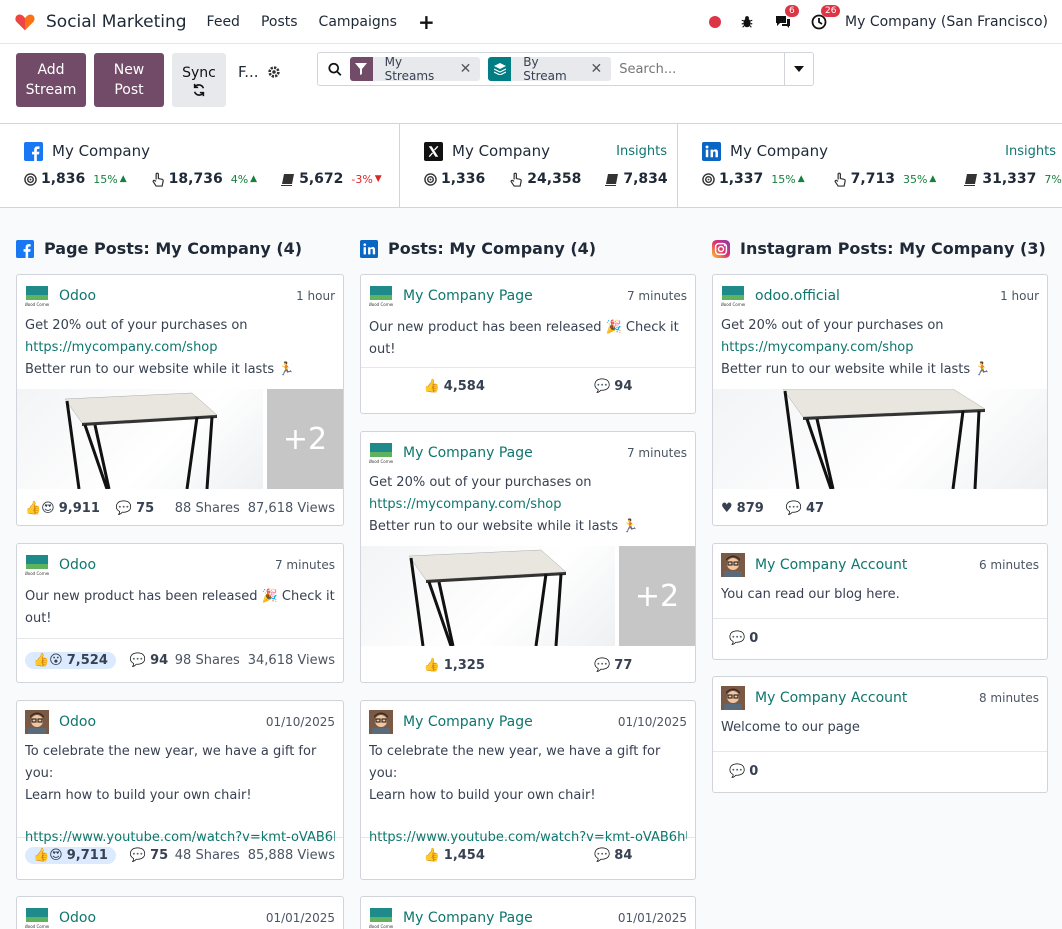 This screenshot has height=929, width=1062. Describe the element at coordinates (454, 855) in the screenshot. I see `likes-count: 👍 1,454` at that location.